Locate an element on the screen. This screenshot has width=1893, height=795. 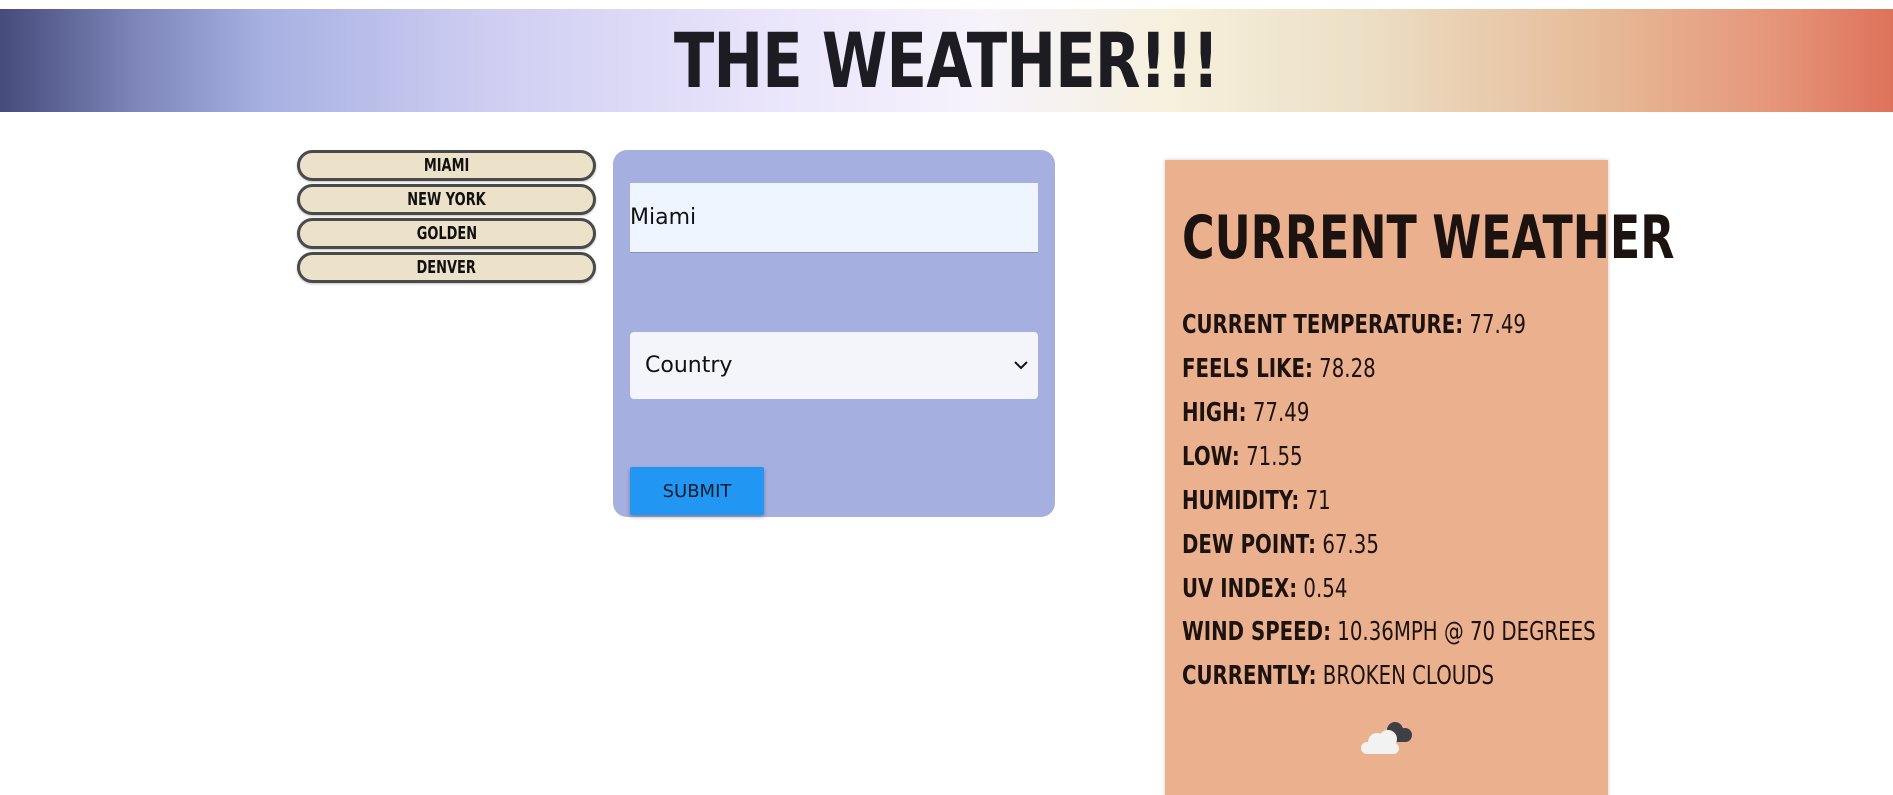
stat-label: HUMIDITY: is located at coordinates (1241, 501).